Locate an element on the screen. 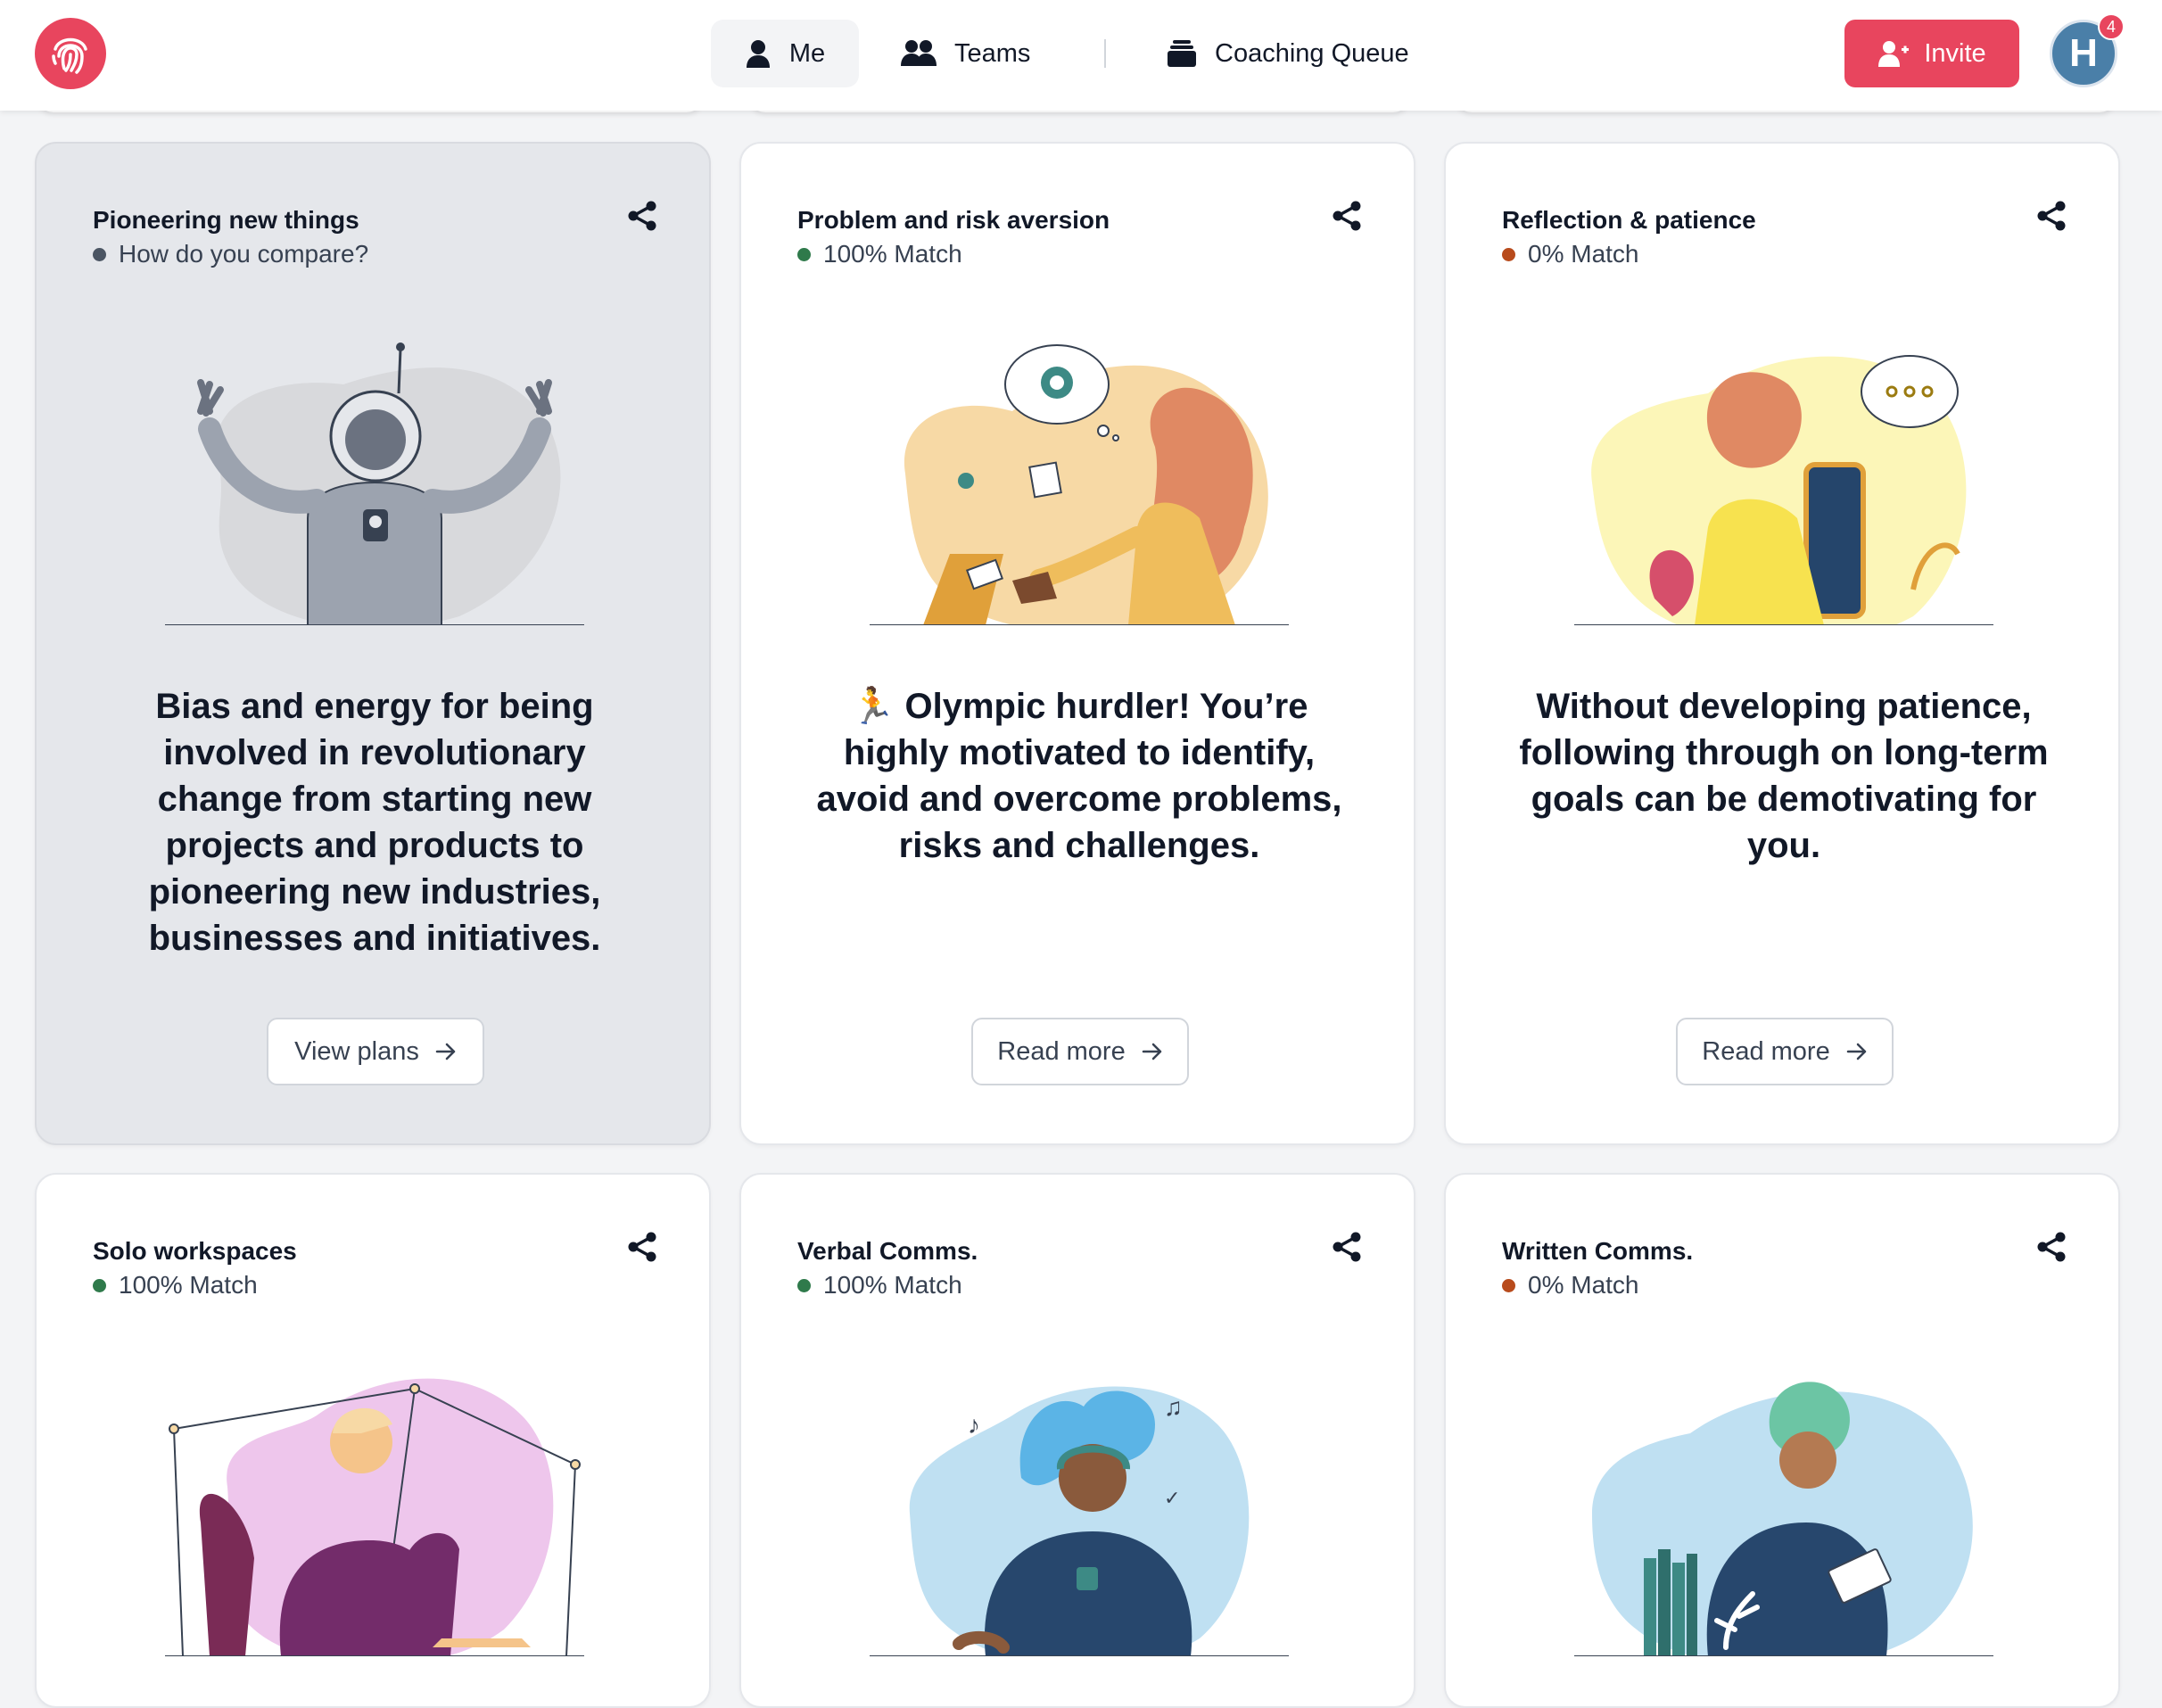 This screenshot has height=1708, width=2162. invite-button: Invite is located at coordinates (1932, 53).